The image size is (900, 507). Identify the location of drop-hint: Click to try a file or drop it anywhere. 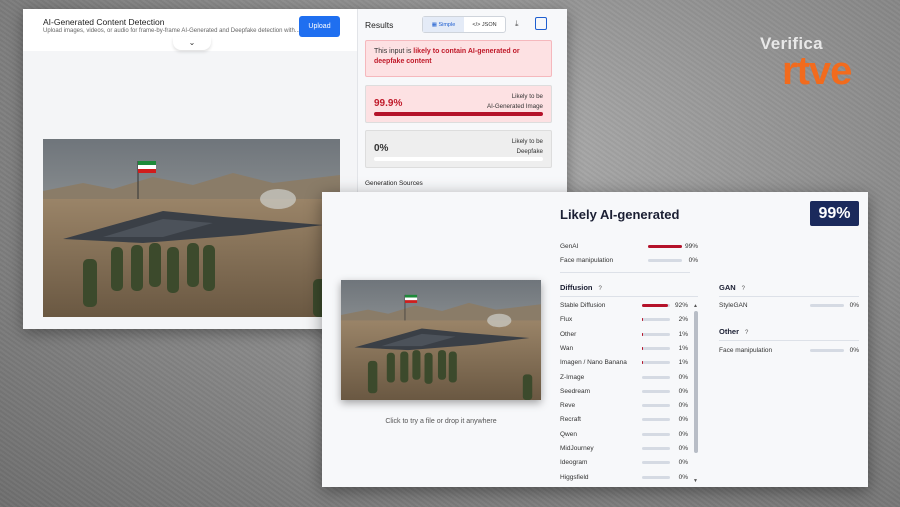
(441, 421).